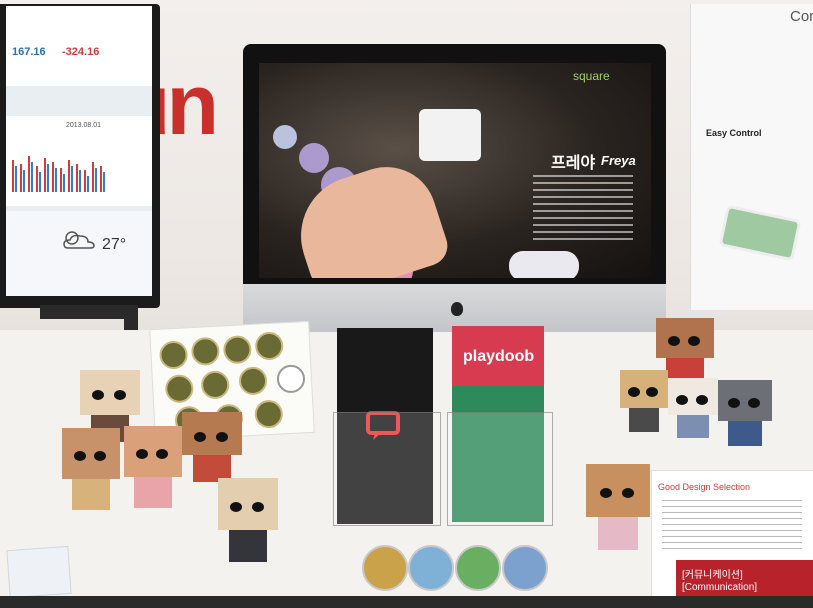 The height and width of the screenshot is (608, 813). What do you see at coordinates (499, 356) in the screenshot?
I see `playdoob-logo: playdoob` at bounding box center [499, 356].